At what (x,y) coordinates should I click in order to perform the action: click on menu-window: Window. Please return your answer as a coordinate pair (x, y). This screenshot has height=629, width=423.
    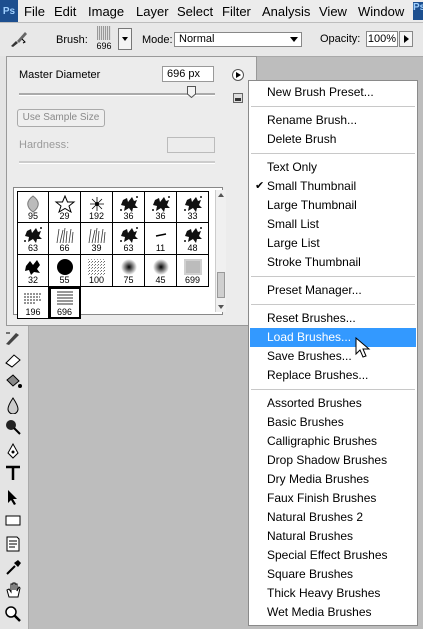
    Looking at the image, I should click on (381, 11).